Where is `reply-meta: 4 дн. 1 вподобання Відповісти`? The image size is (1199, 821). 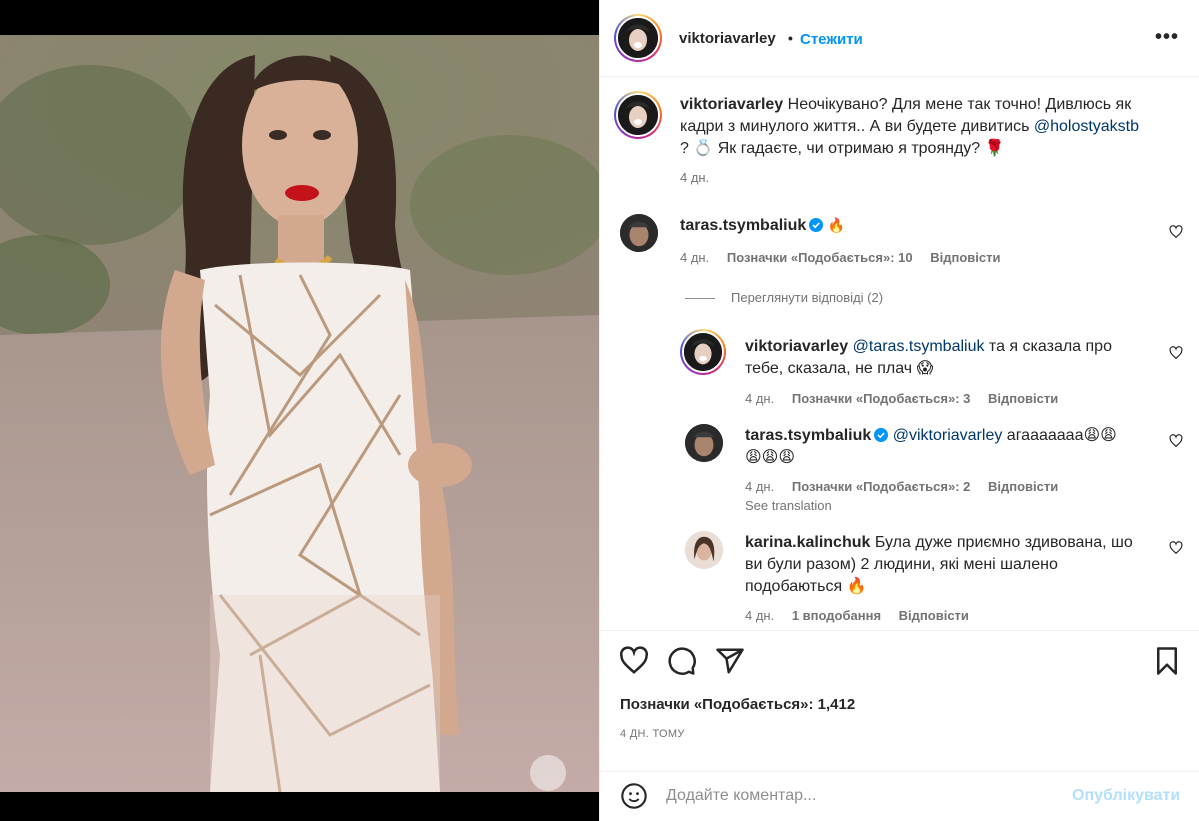 reply-meta: 4 дн. 1 вподобання Відповісти is located at coordinates (864, 615).